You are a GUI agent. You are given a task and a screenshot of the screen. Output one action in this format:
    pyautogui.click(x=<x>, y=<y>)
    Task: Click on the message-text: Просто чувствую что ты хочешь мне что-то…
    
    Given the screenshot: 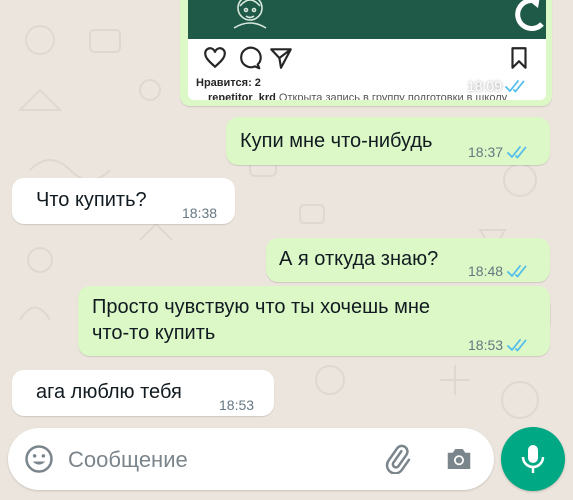 What is the action you would take?
    pyautogui.click(x=261, y=320)
    